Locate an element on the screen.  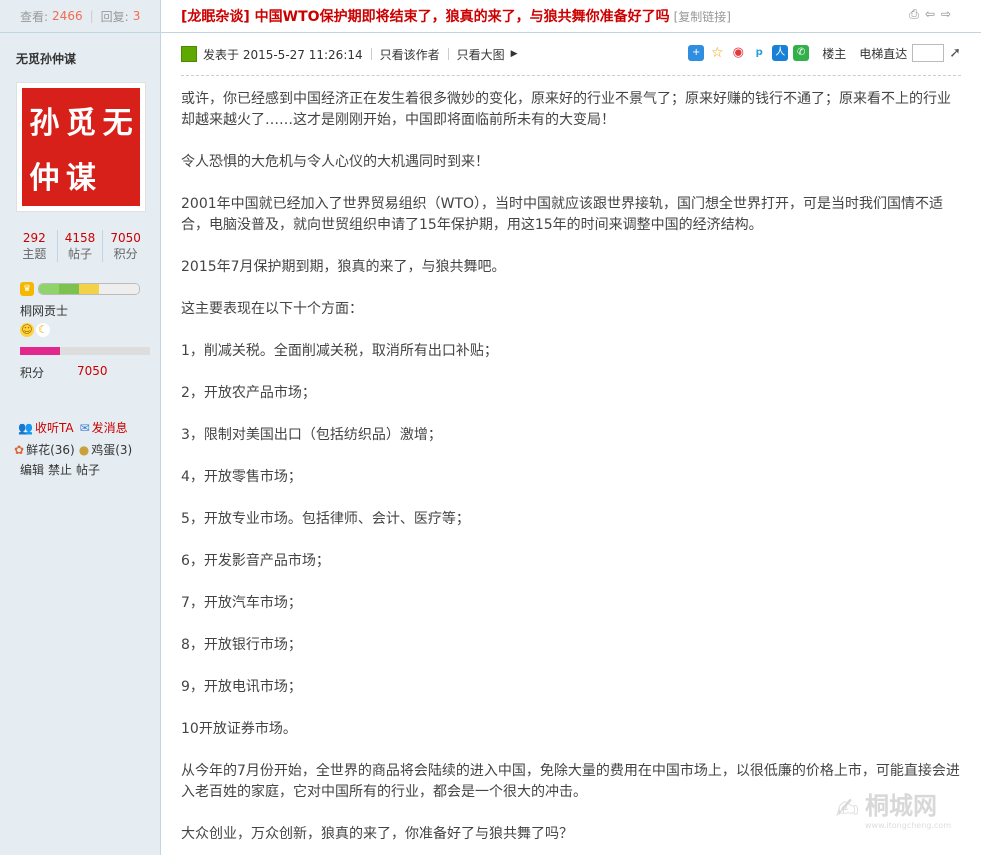
views-count: 2466 is located at coordinates (67, 16).